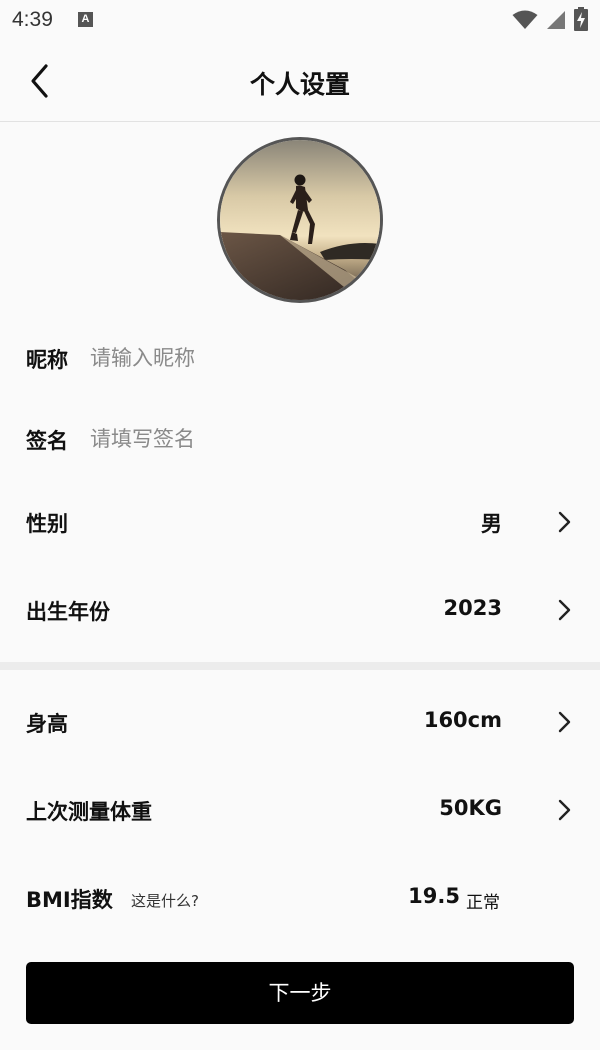 The width and height of the screenshot is (600, 1050). Describe the element at coordinates (525, 19) in the screenshot. I see `wifi-icon` at that location.